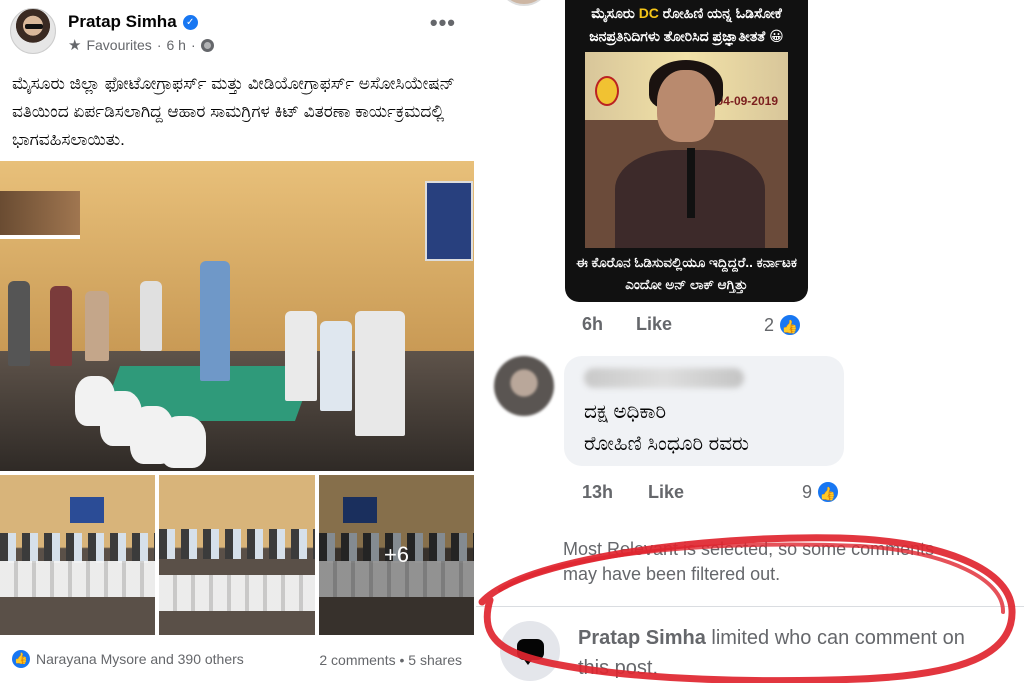 The image size is (1024, 683). Describe the element at coordinates (119, 45) in the screenshot. I see `audience-label: Favourites` at that location.